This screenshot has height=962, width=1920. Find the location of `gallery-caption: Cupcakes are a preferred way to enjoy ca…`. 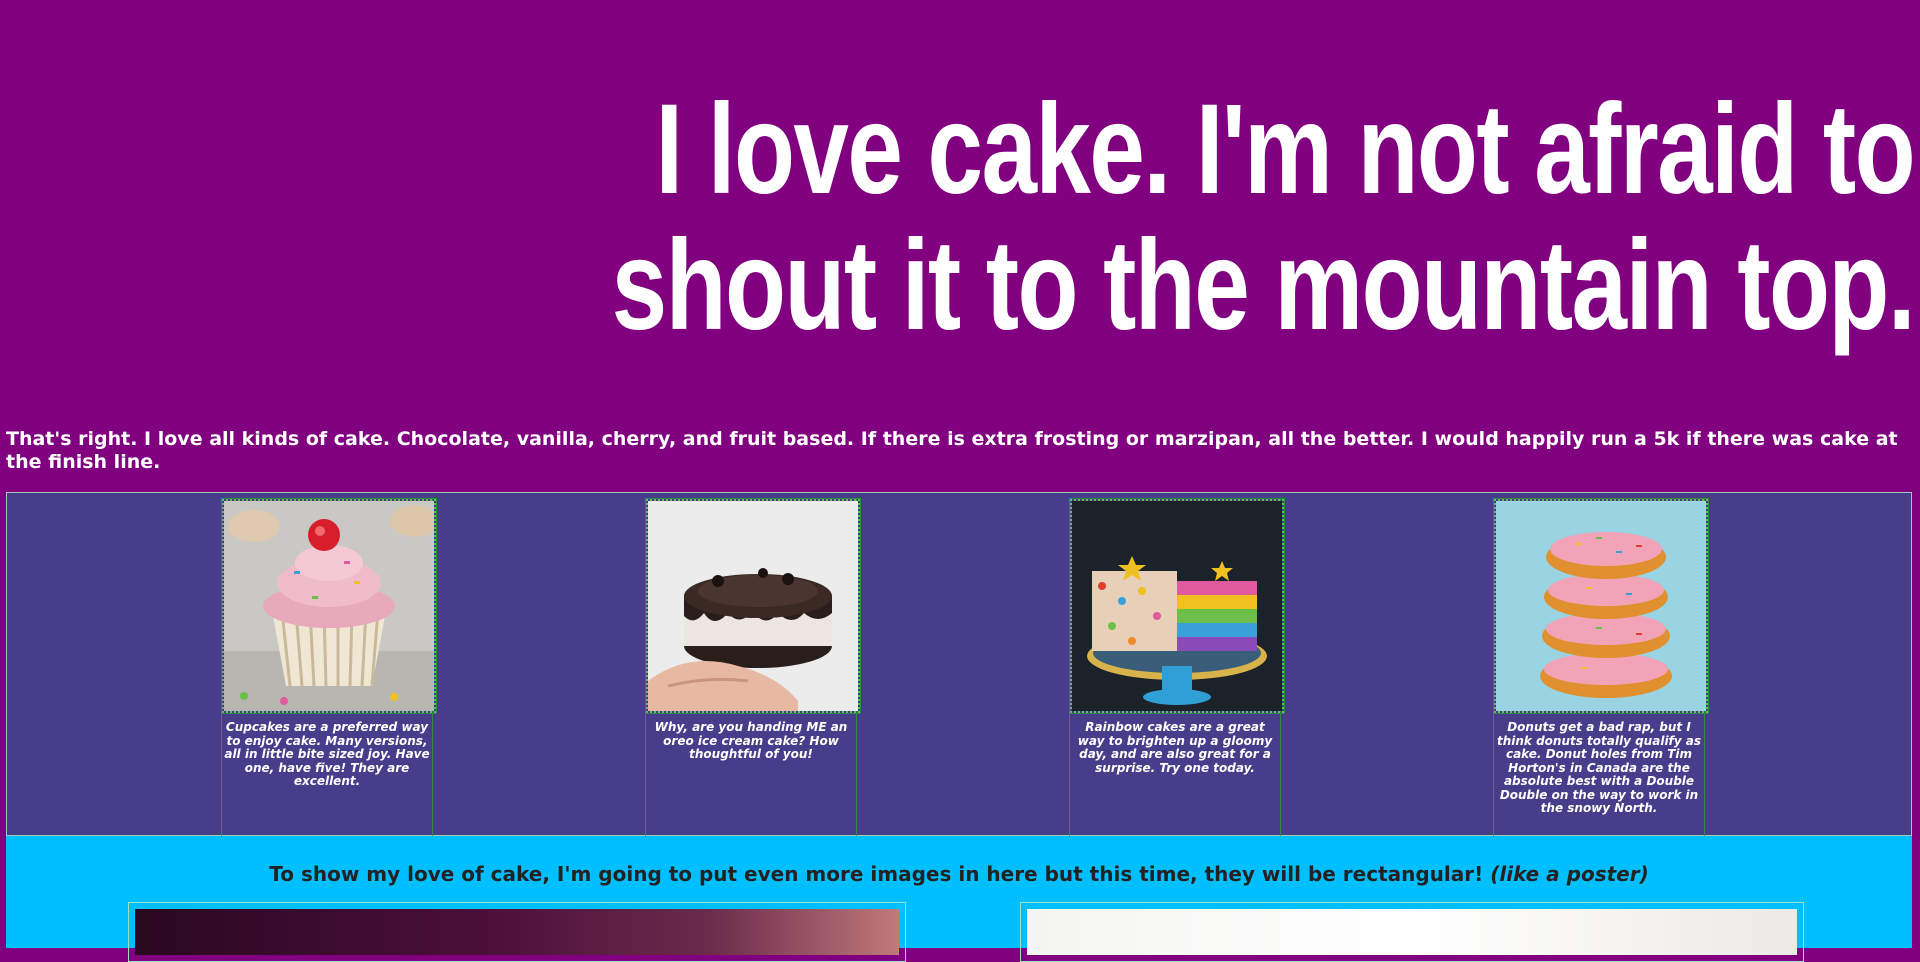

gallery-caption: Cupcakes are a preferred way to enjoy ca… is located at coordinates (327, 754).